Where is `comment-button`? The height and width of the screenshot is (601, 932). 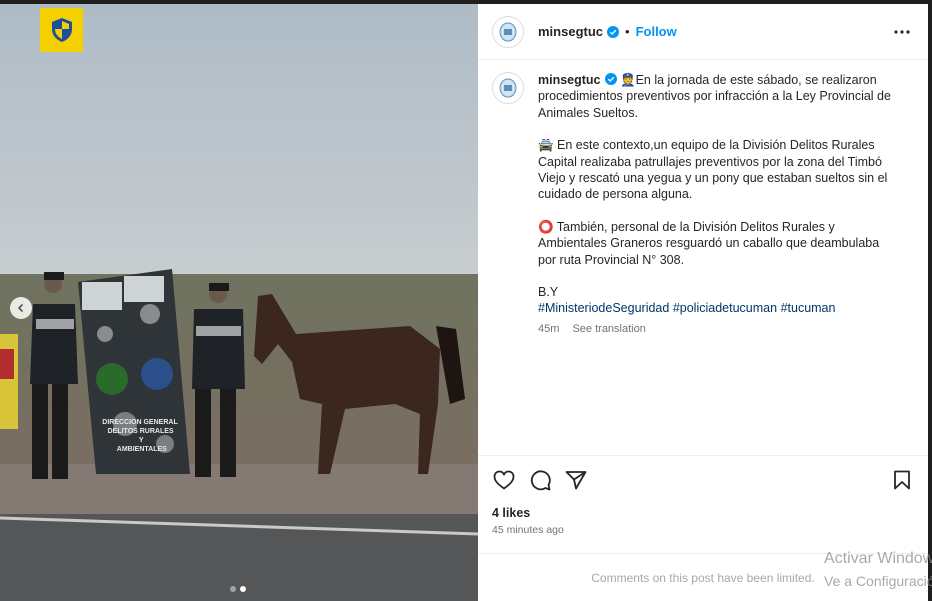 comment-button is located at coordinates (540, 480).